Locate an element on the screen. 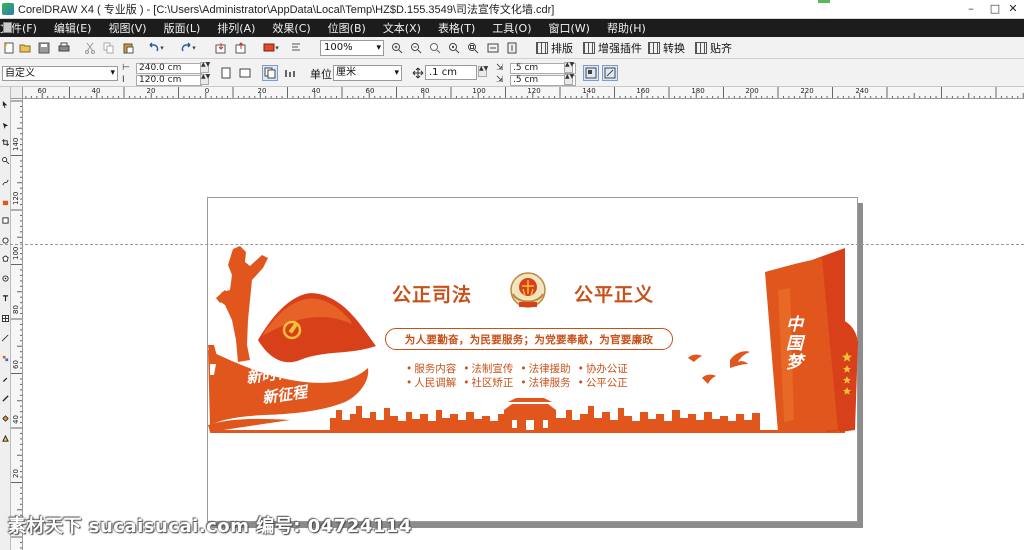 The height and width of the screenshot is (550, 1024). v-ruler-label: 140 is located at coordinates (16, 144).